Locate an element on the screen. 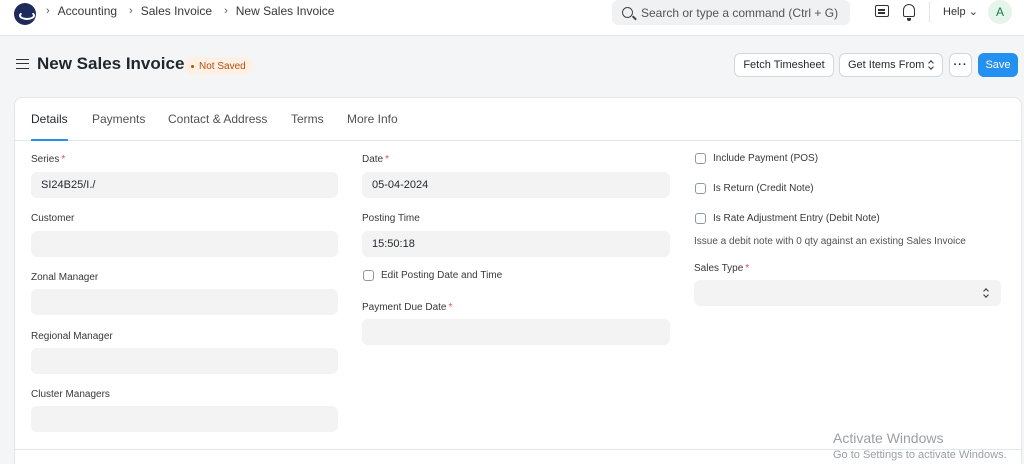 This screenshot has width=1024, height=464. is-rate-adjustment-checkbox: Is Rate Adjustment Entry (Debit Note) is located at coordinates (787, 218).